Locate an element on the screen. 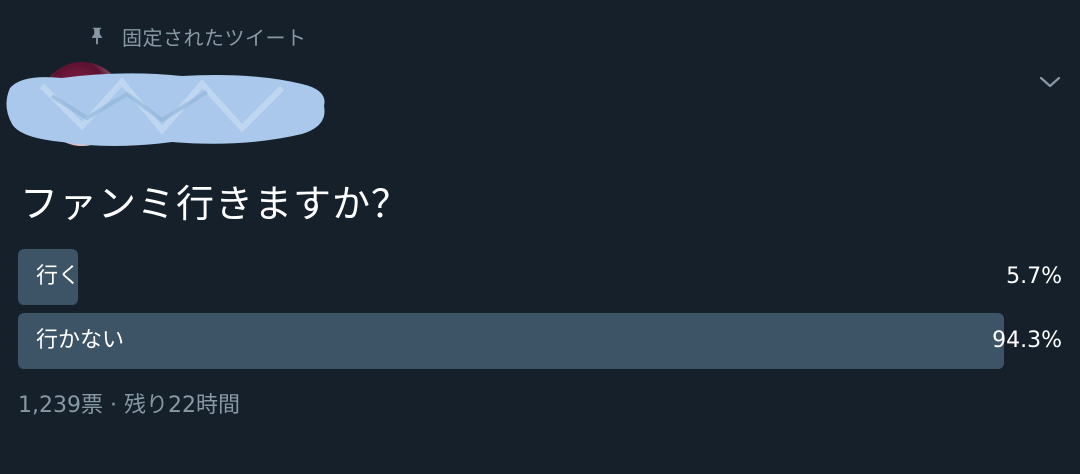 The height and width of the screenshot is (474, 1080). poll-option-percent: 5.7% is located at coordinates (1034, 276).